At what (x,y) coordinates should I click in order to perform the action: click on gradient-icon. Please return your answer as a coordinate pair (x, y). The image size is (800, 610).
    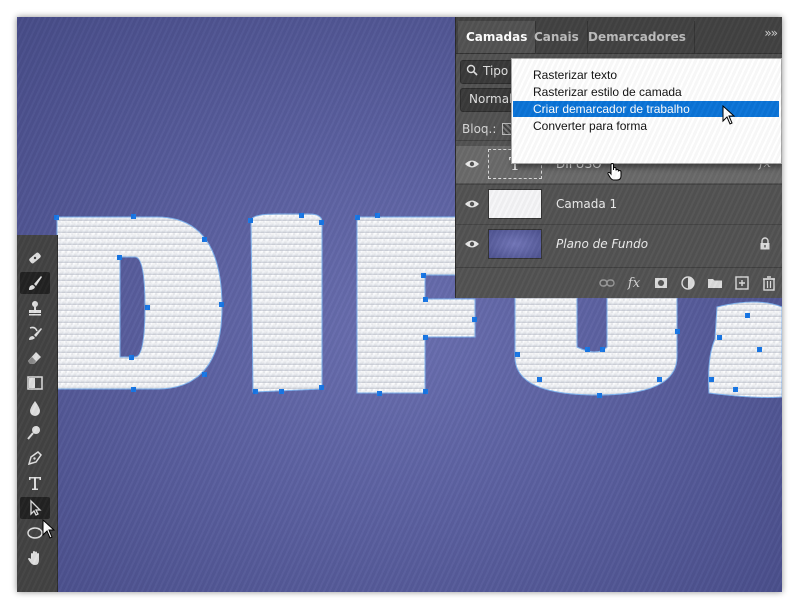
    Looking at the image, I should click on (35, 383).